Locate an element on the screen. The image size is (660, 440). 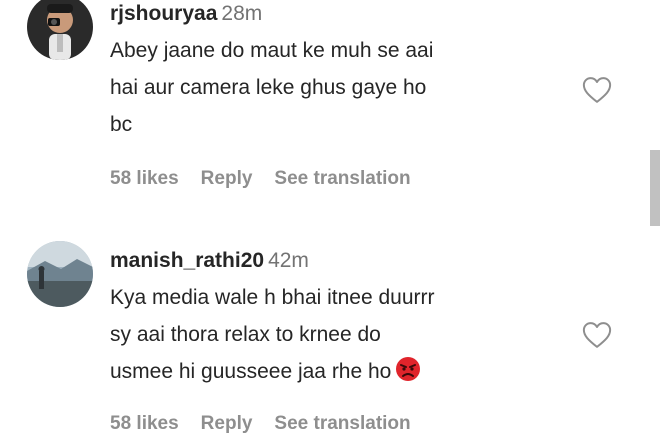
comment-time: 42m is located at coordinates (288, 260).